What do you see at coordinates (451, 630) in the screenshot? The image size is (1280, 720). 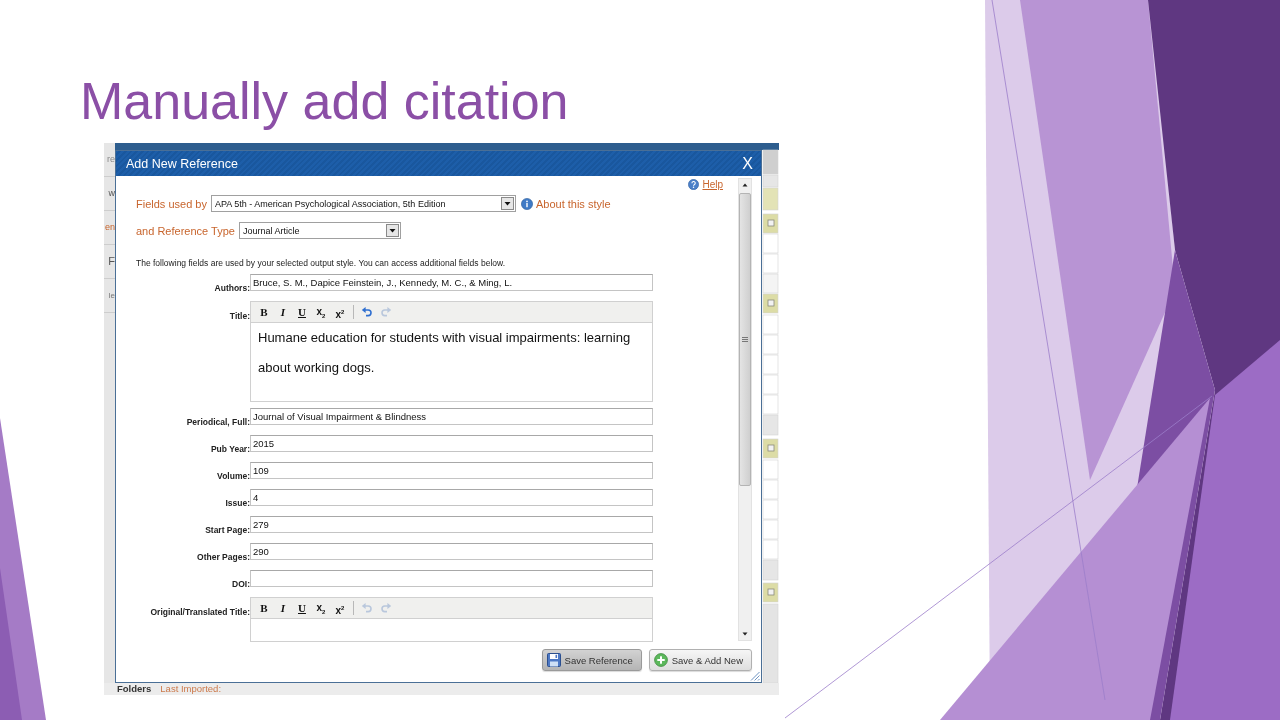 I see `editor-text-area` at bounding box center [451, 630].